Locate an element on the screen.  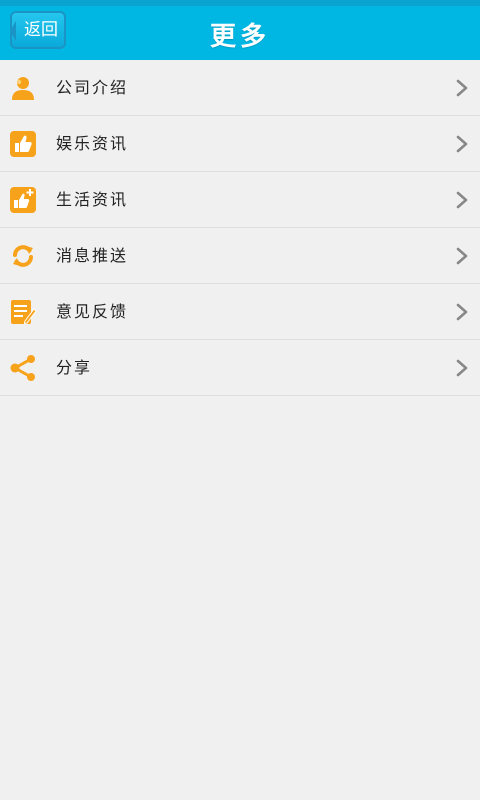
menu-item-company-intro: 公司介绍 is located at coordinates (240, 88).